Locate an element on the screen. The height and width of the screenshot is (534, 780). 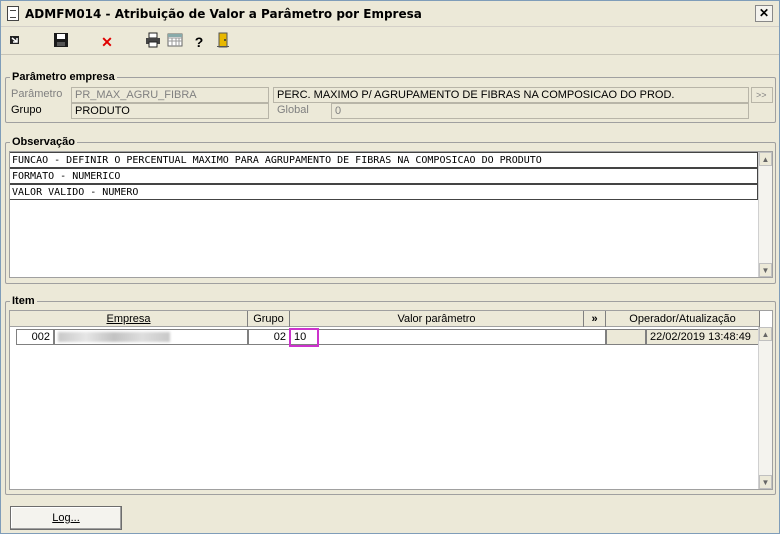
calendar-icon is located at coordinates (175, 42).